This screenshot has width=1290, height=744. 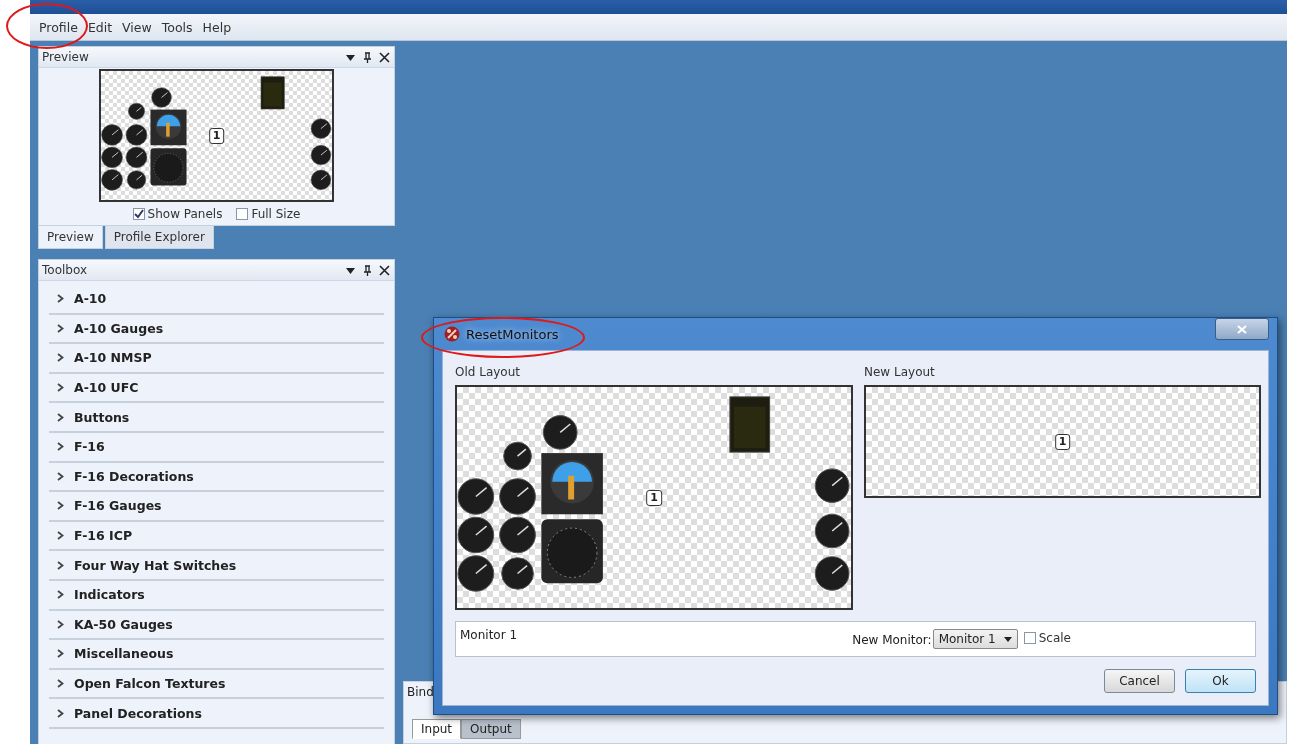 I want to click on category-label: A-10 NMSP, so click(x=113, y=358).